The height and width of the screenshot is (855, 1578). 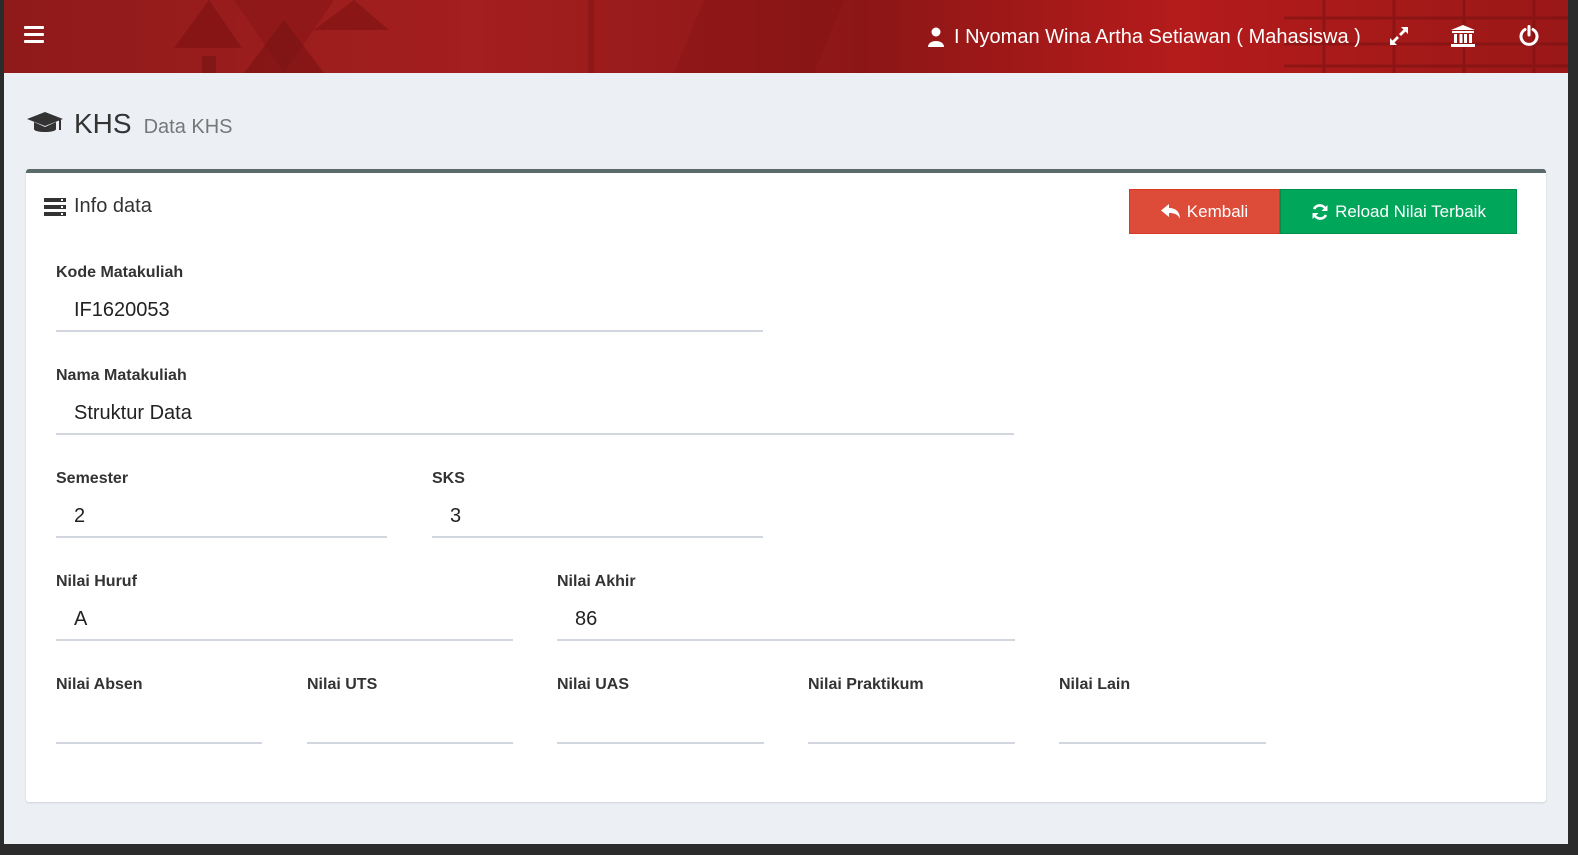 I want to click on label-nilai-absen: Nilai Absen, so click(x=99, y=684).